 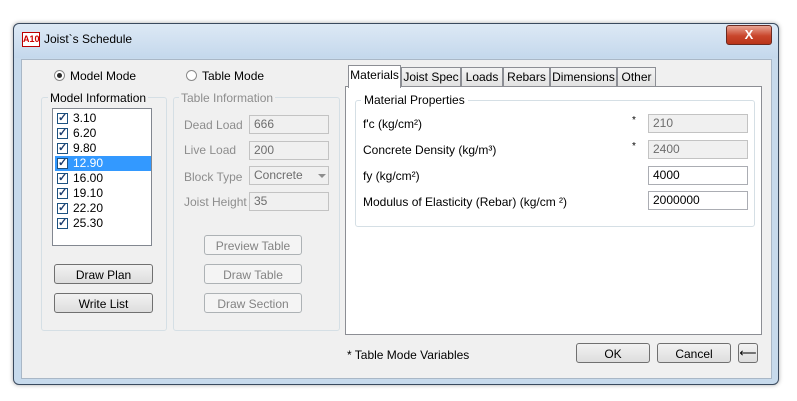 What do you see at coordinates (698, 175) in the screenshot?
I see `fy-field: 4000` at bounding box center [698, 175].